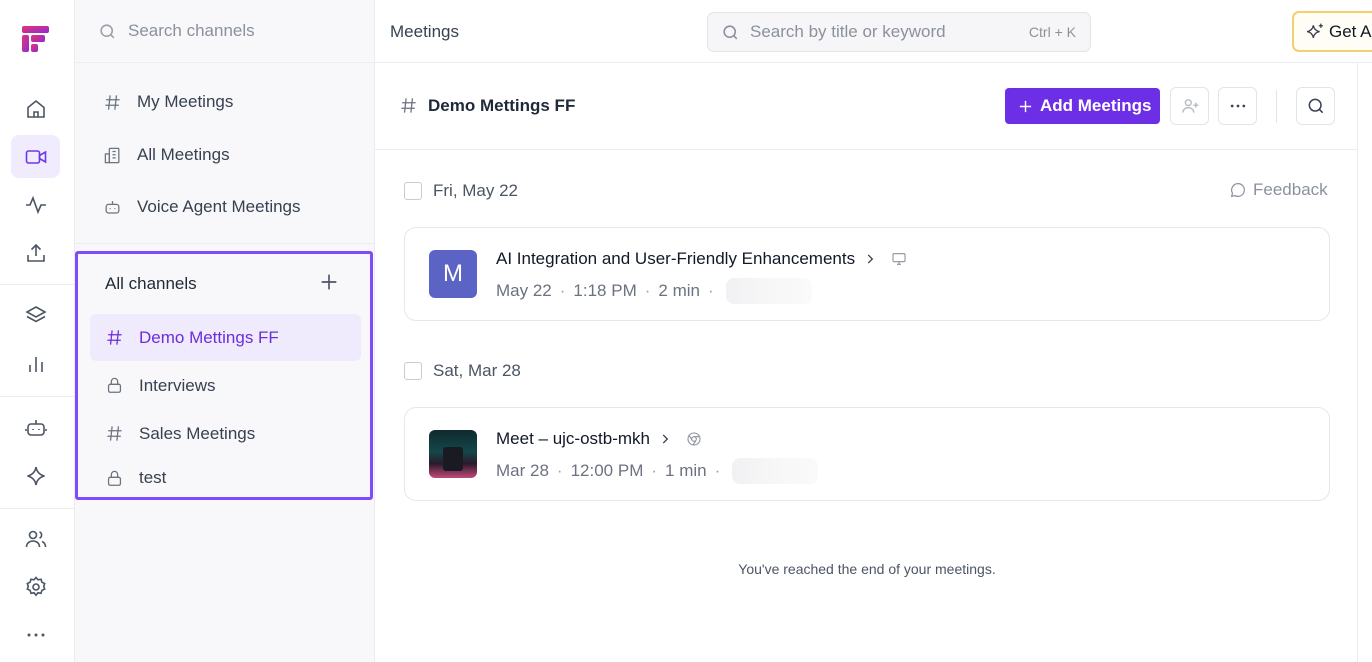 The image size is (1372, 662). I want to click on channel-search-input: Search channels, so click(225, 31).